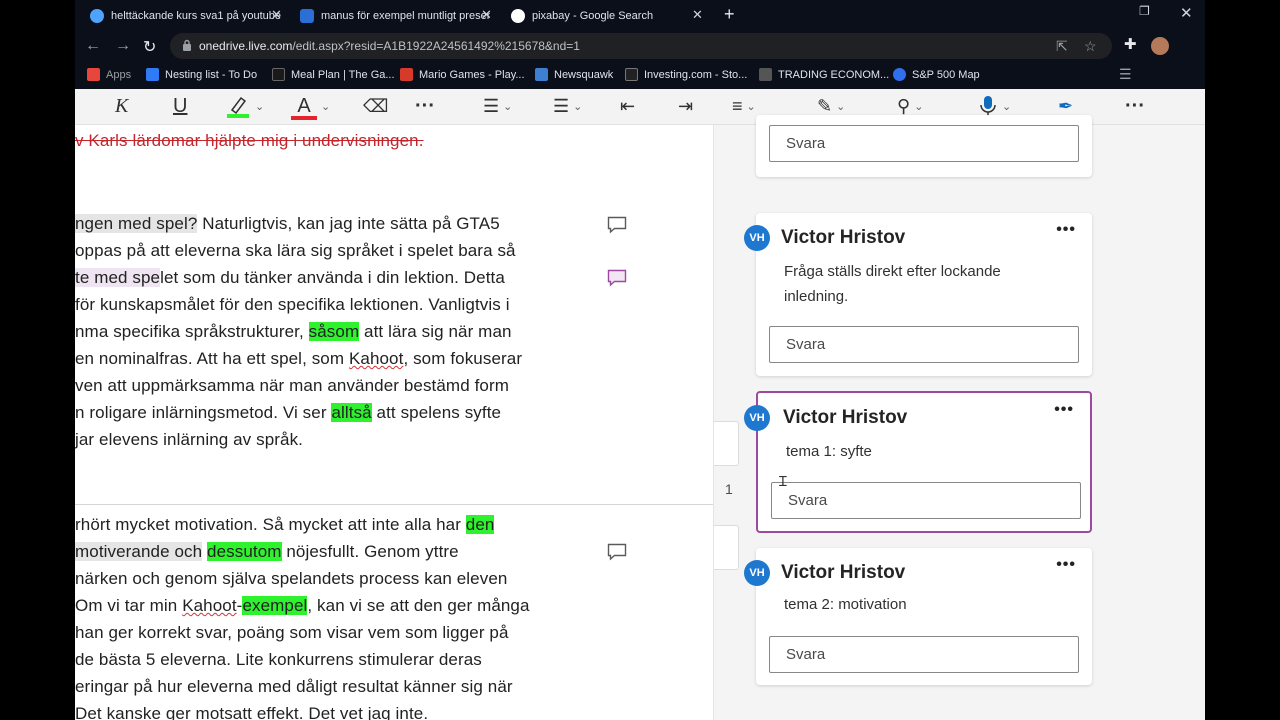 The height and width of the screenshot is (720, 1280). I want to click on comment-text: inledning., so click(816, 296).